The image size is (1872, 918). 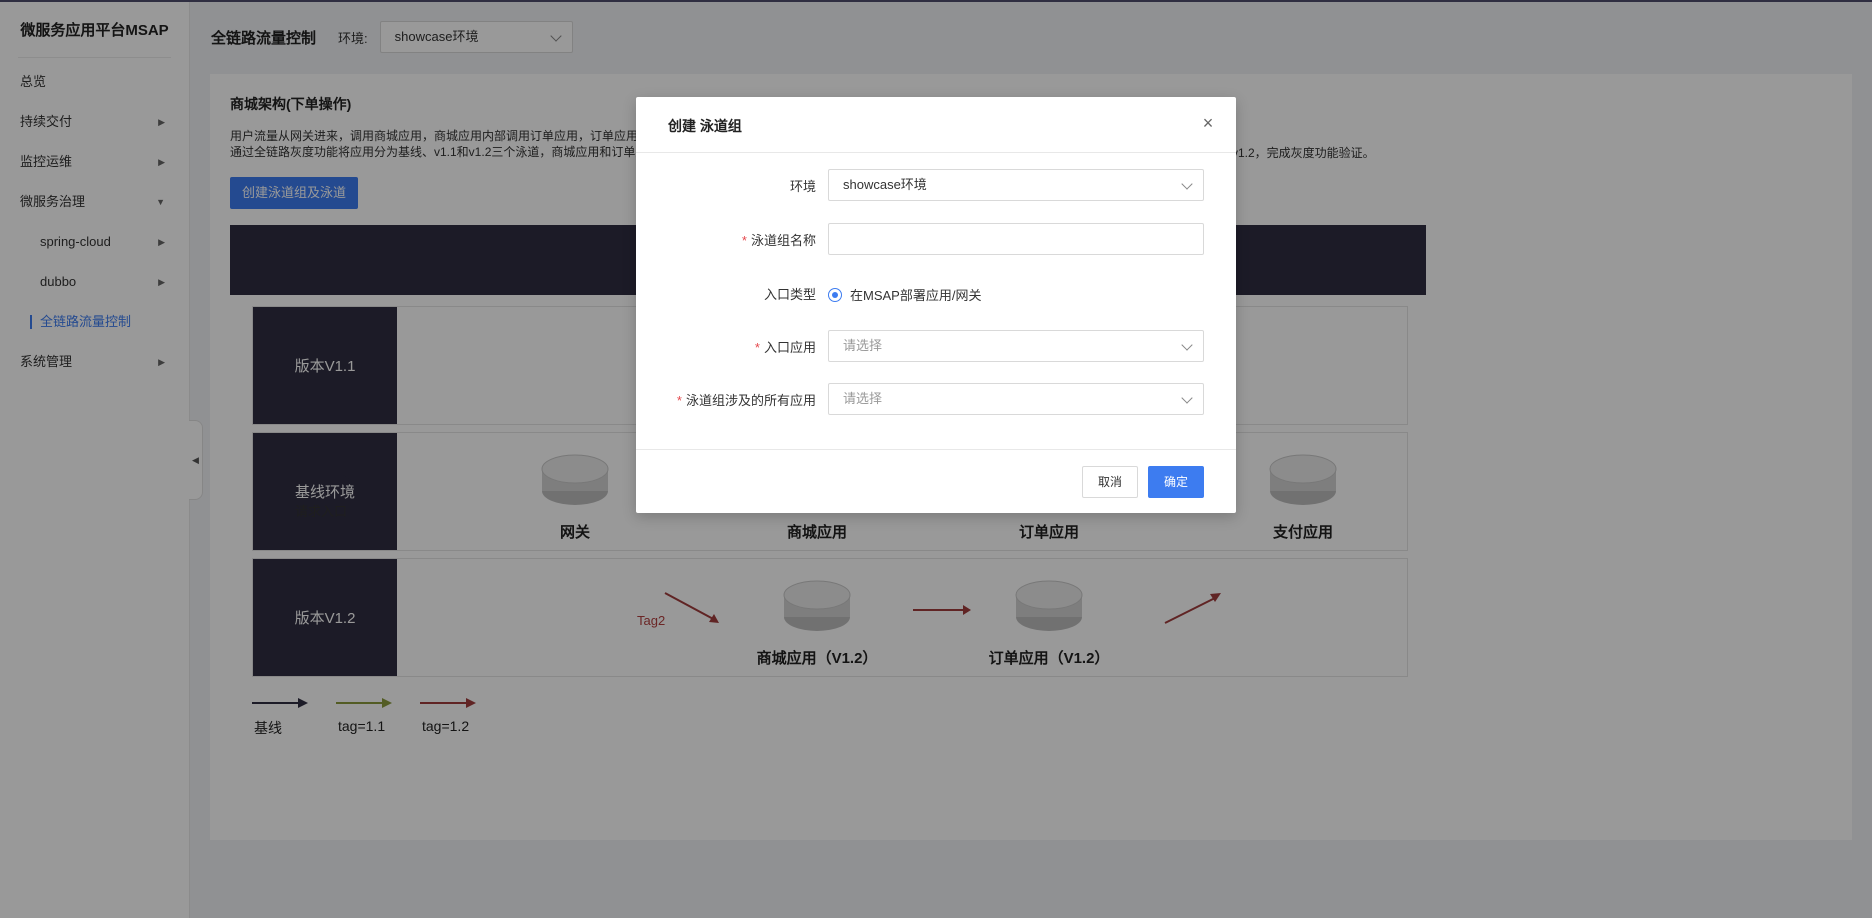 What do you see at coordinates (1016, 346) in the screenshot?
I see `entry-app-select: 请选择` at bounding box center [1016, 346].